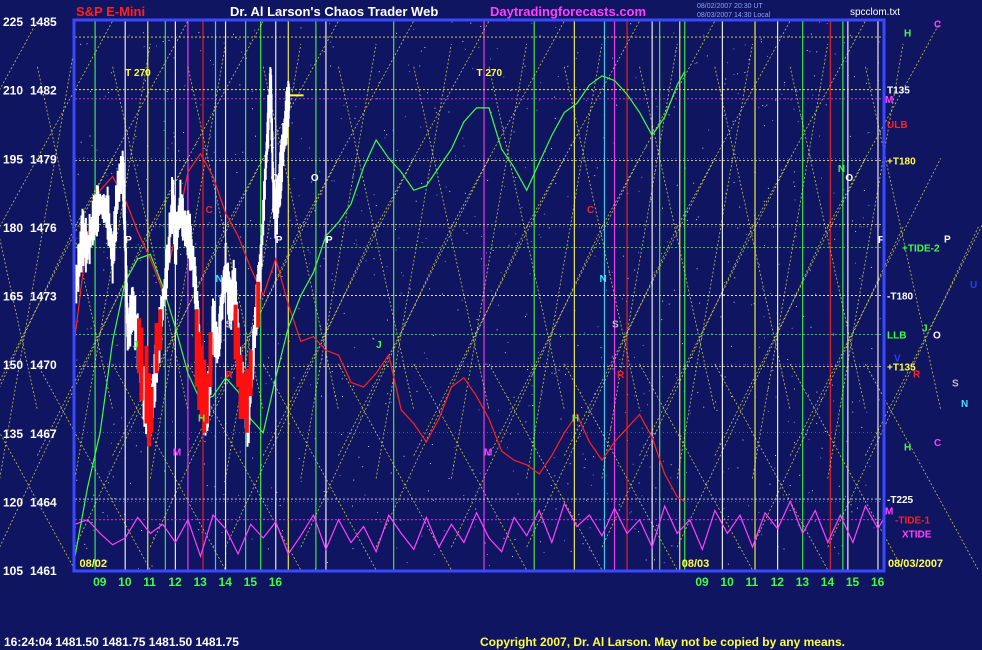 The image size is (982, 650). I want to click on y-tick-index: 195, so click(13, 159).